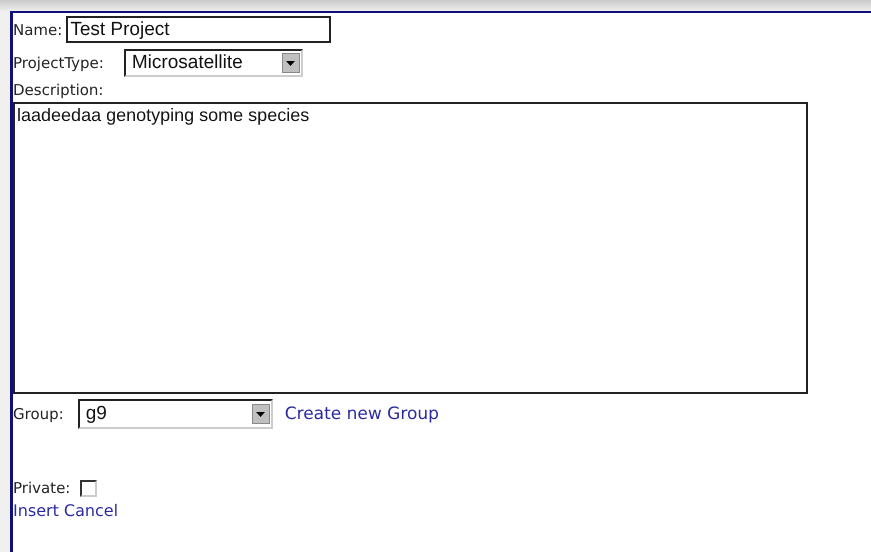 This screenshot has height=552, width=871. What do you see at coordinates (361, 414) in the screenshot?
I see `create-group-link: Create new Group` at bounding box center [361, 414].